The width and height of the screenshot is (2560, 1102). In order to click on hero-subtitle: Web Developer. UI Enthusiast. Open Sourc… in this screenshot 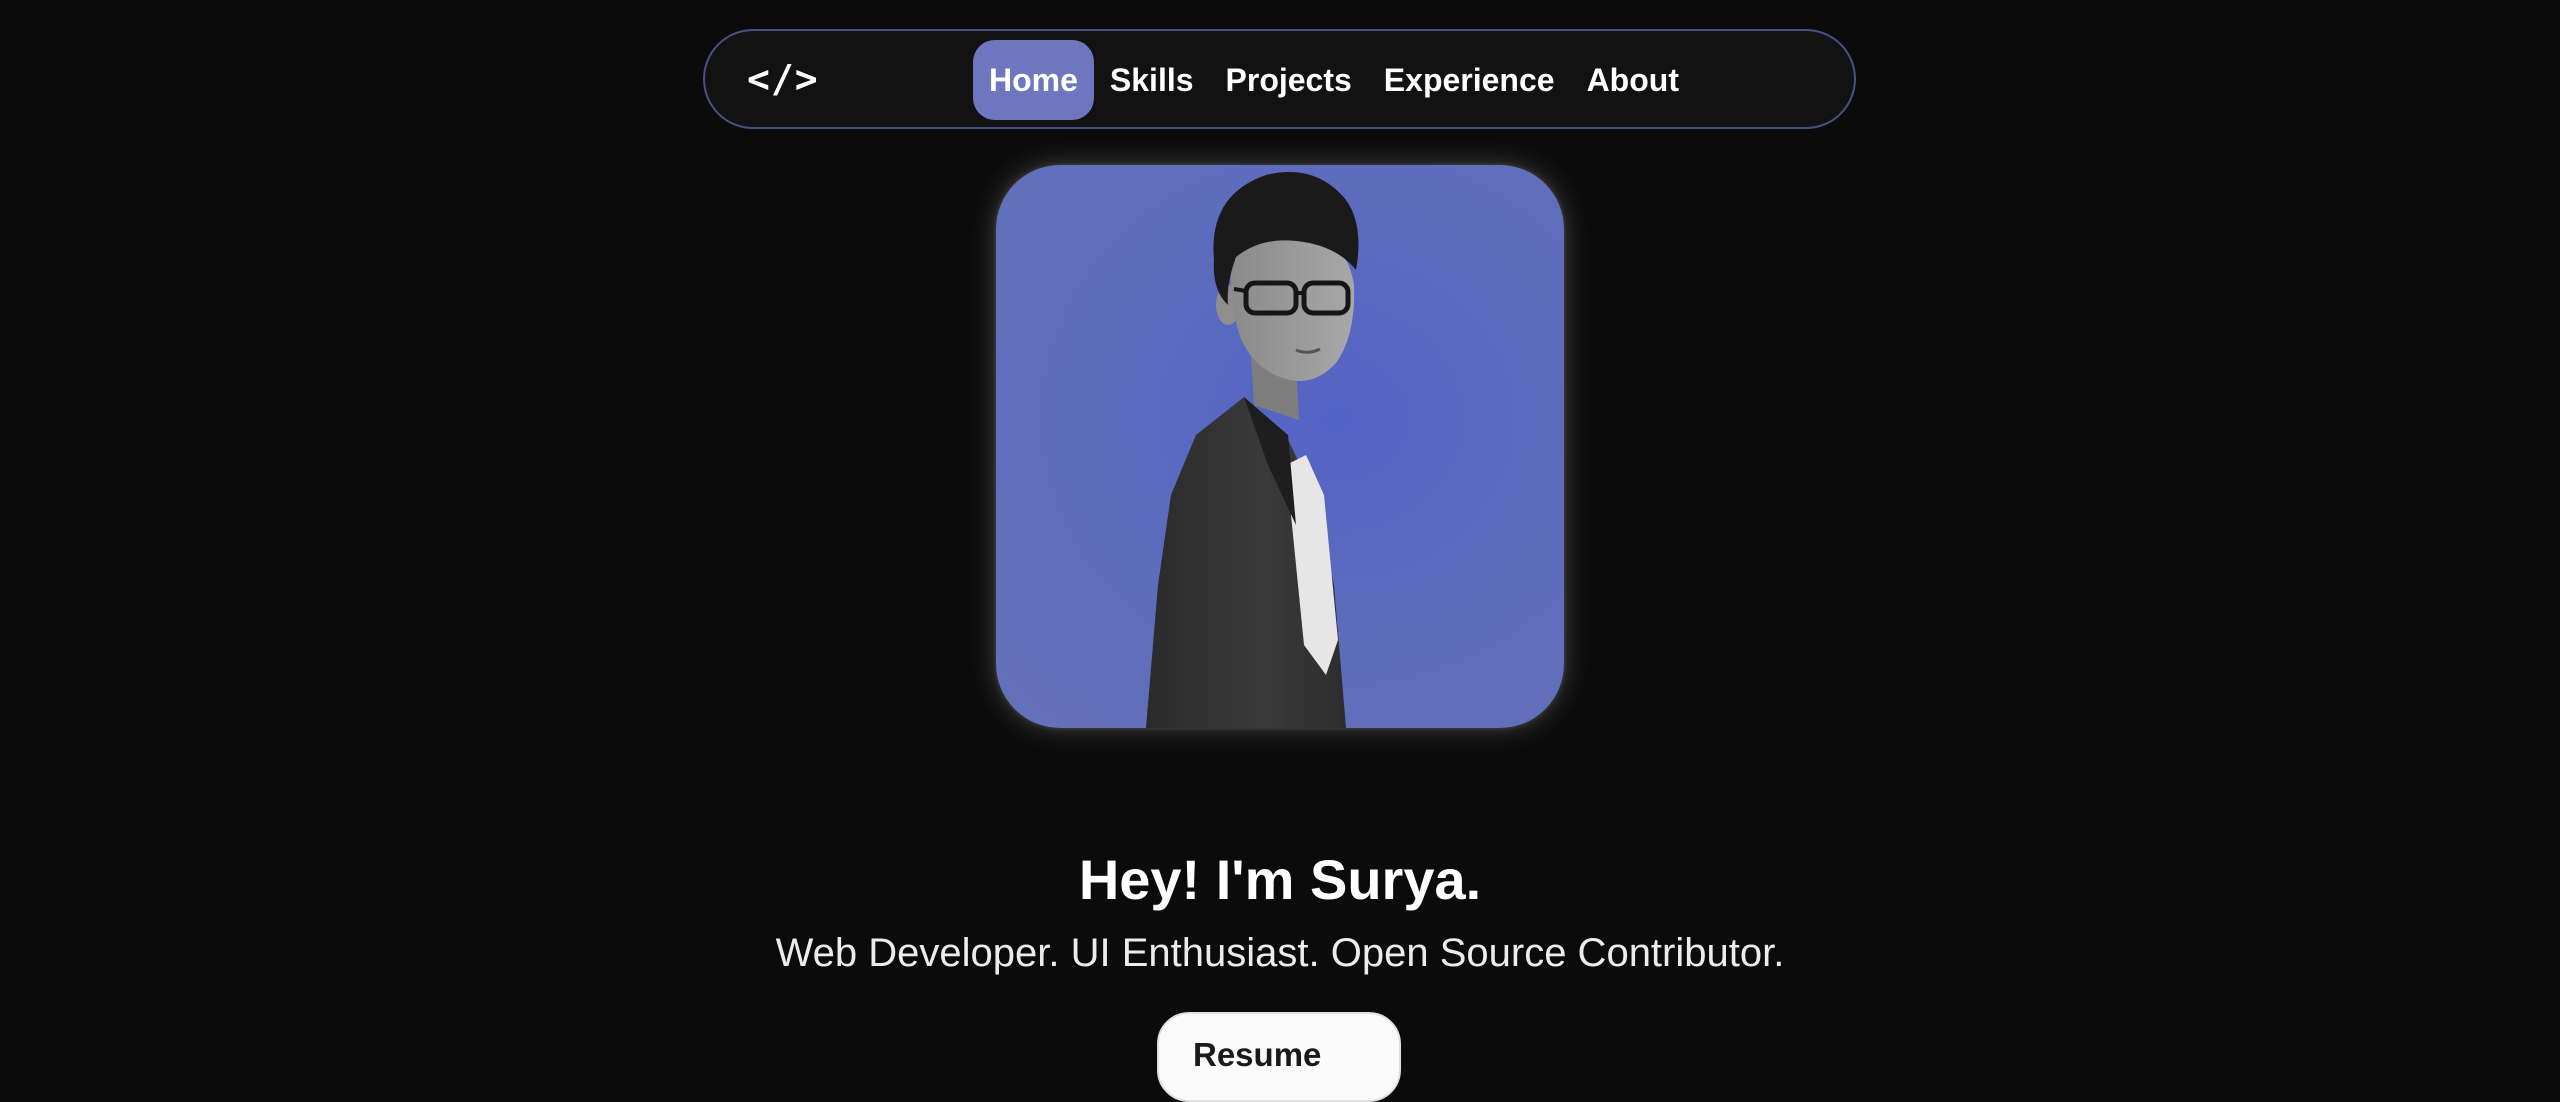, I will do `click(1280, 953)`.